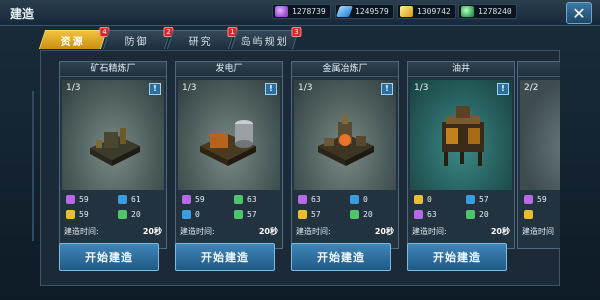  What do you see at coordinates (91, 214) in the screenshot?
I see `cost-energy: 59` at bounding box center [91, 214].